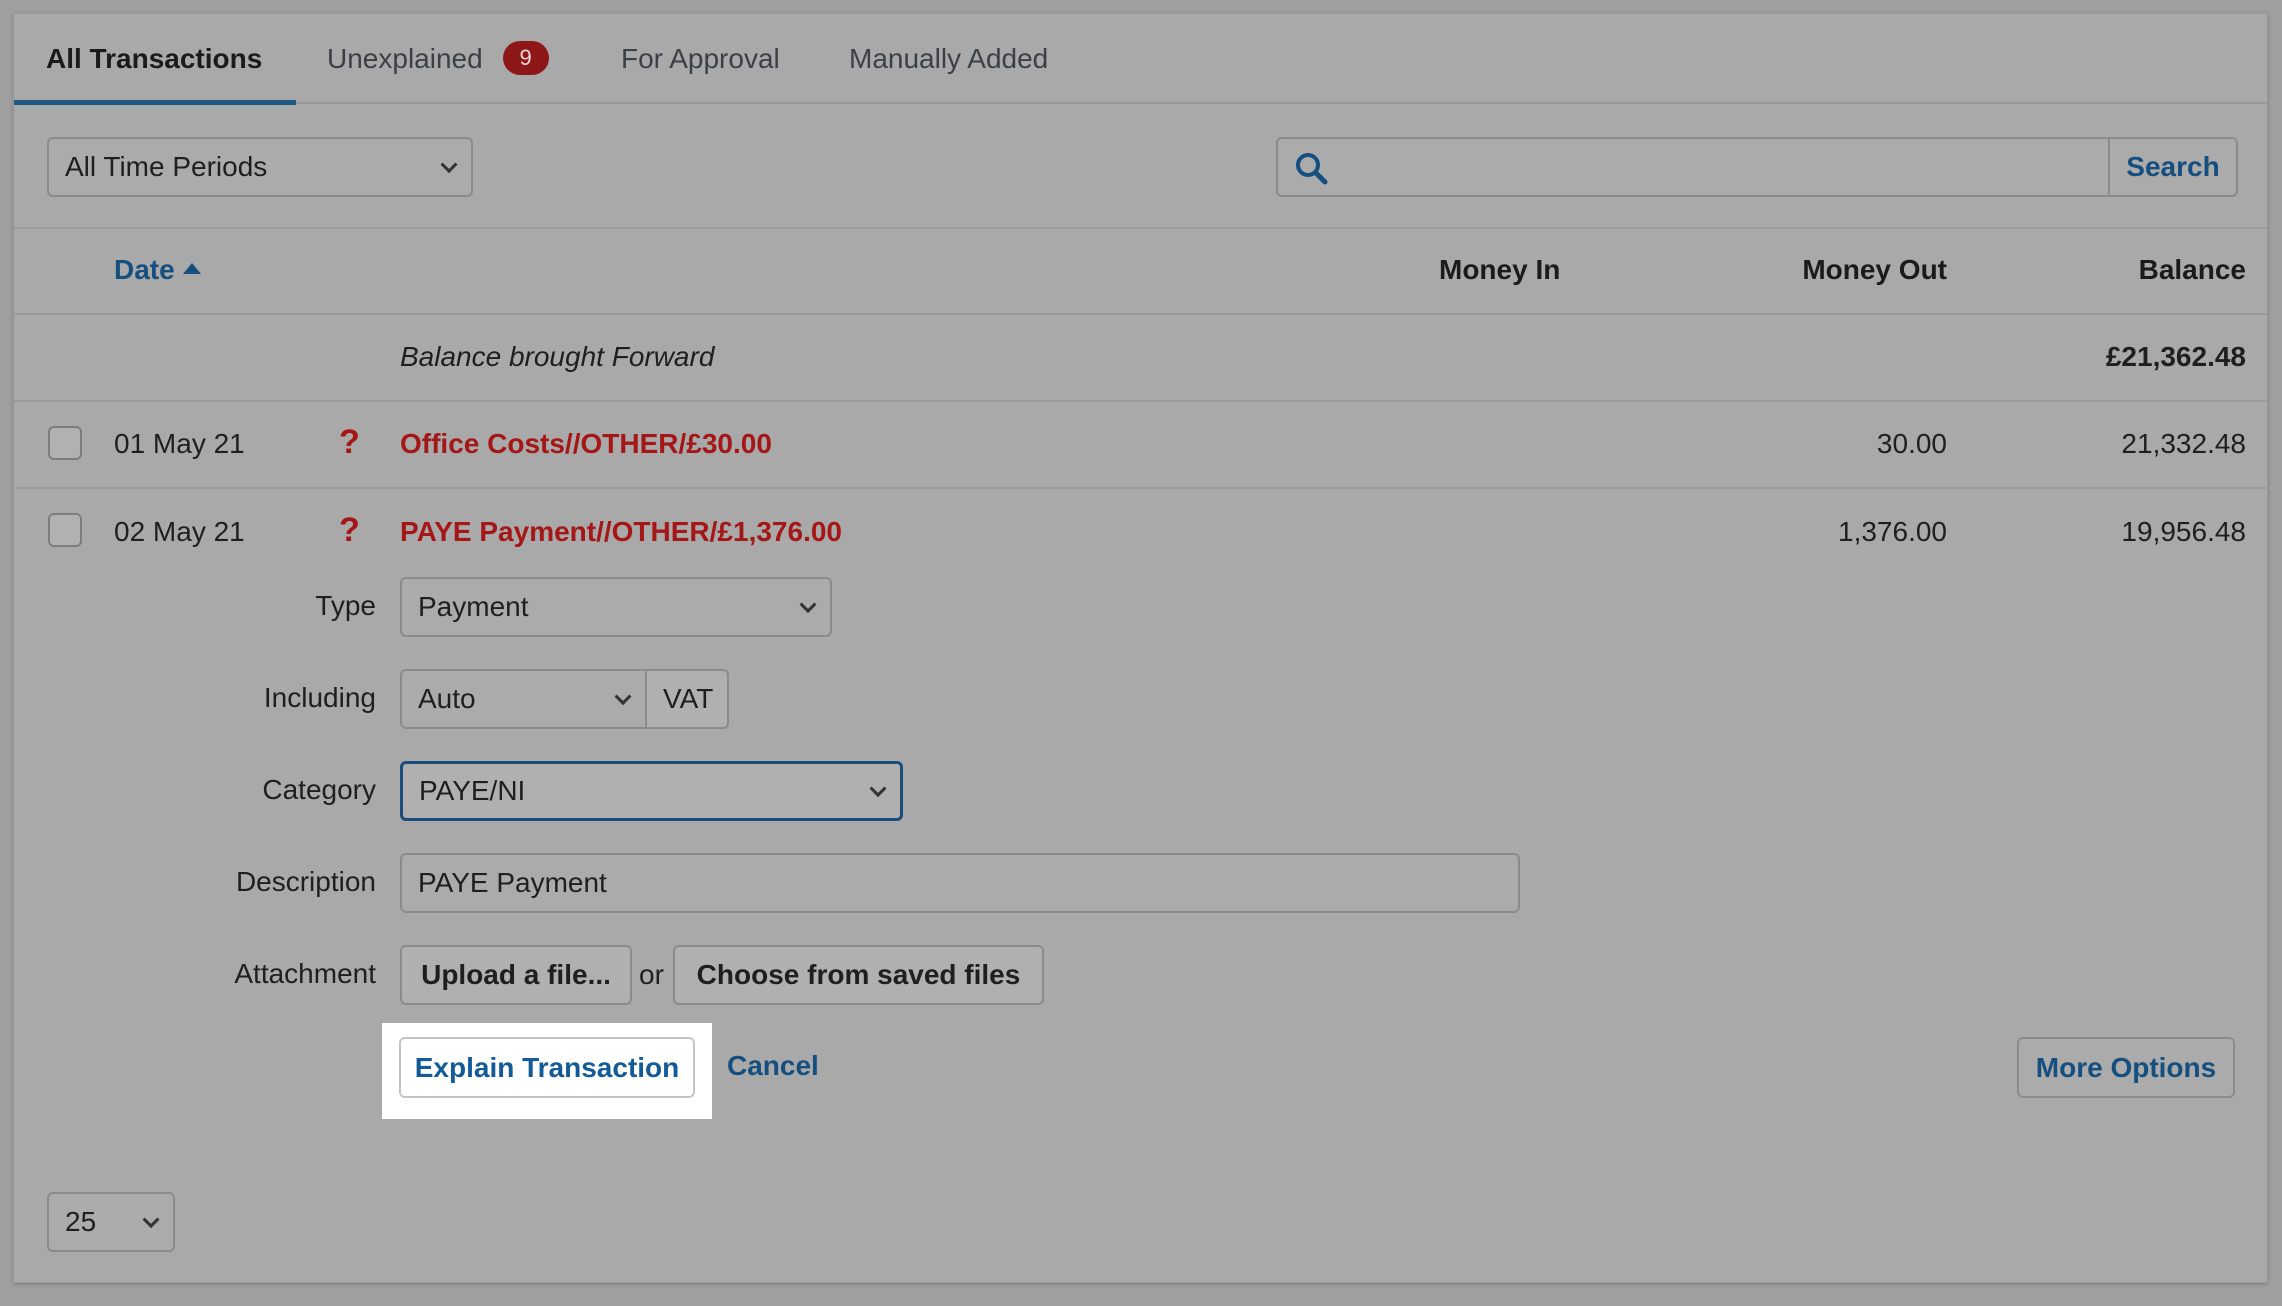  I want to click on category-select: PAYE/NI, so click(651, 791).